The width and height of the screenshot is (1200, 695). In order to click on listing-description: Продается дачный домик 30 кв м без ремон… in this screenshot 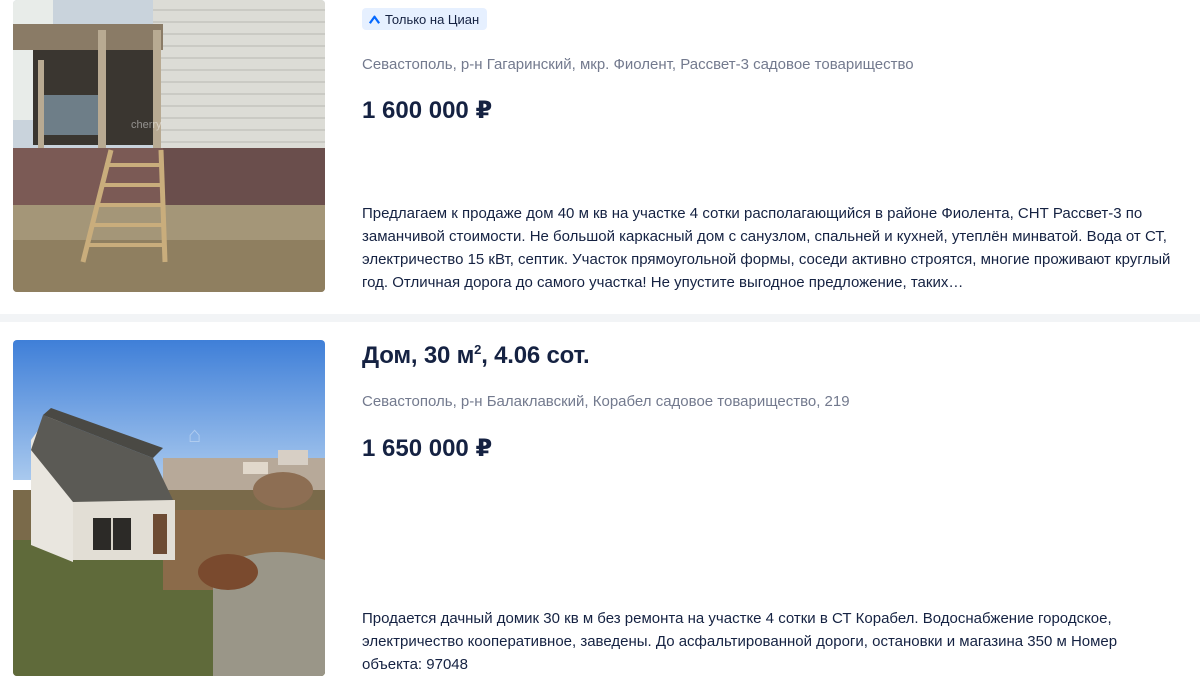, I will do `click(740, 641)`.